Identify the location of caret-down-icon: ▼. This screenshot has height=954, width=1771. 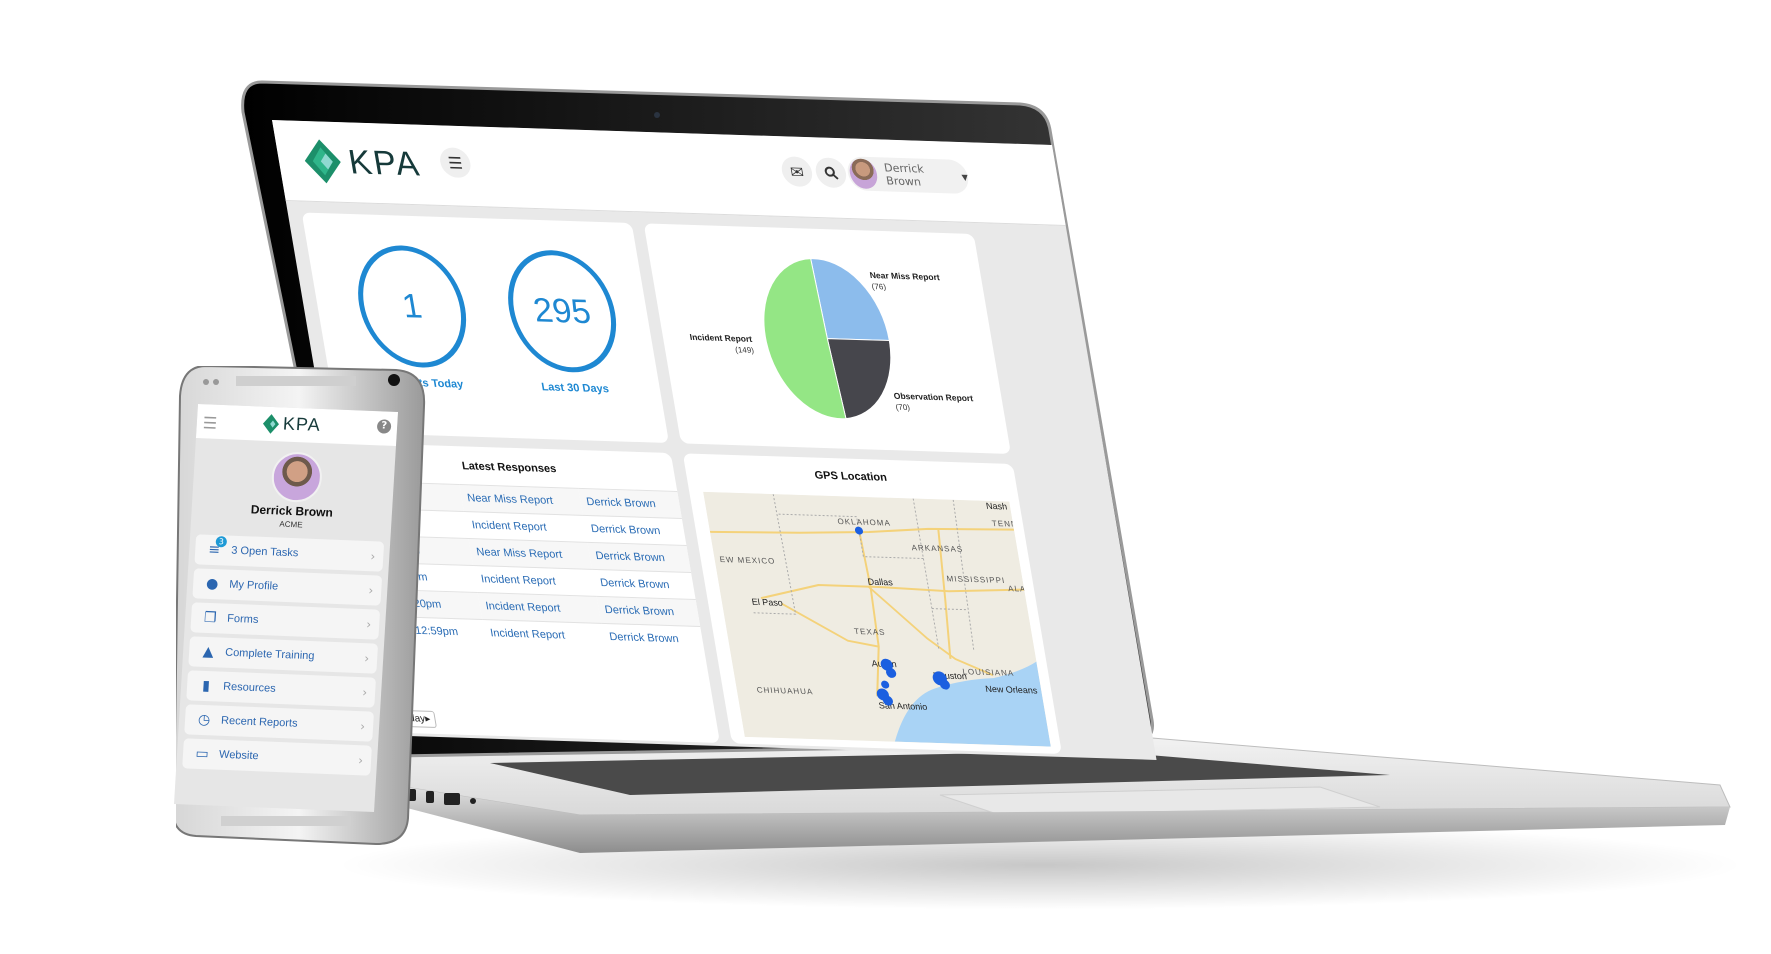
(965, 177).